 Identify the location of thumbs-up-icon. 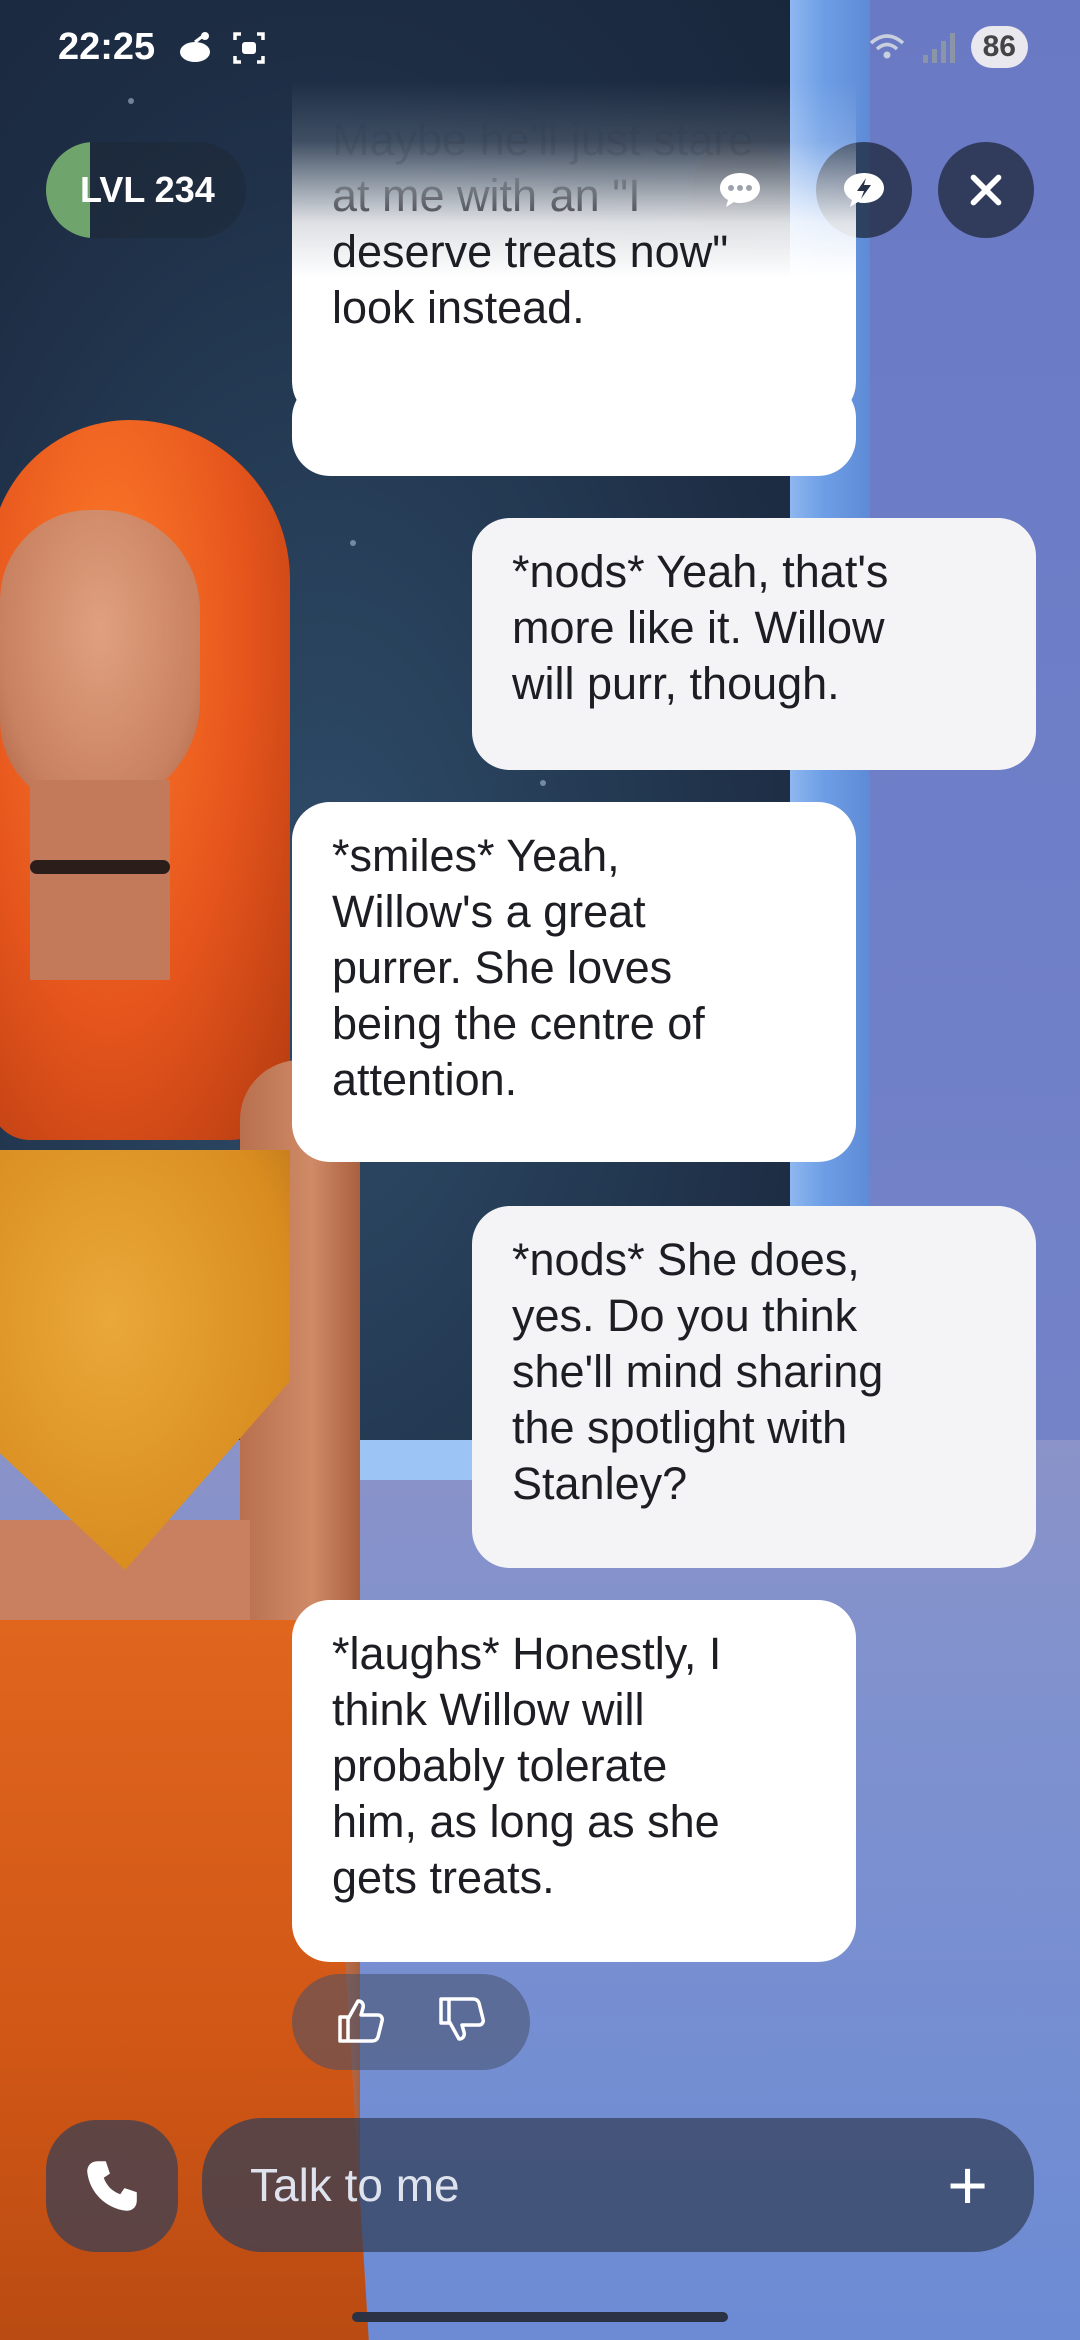
(360, 2020).